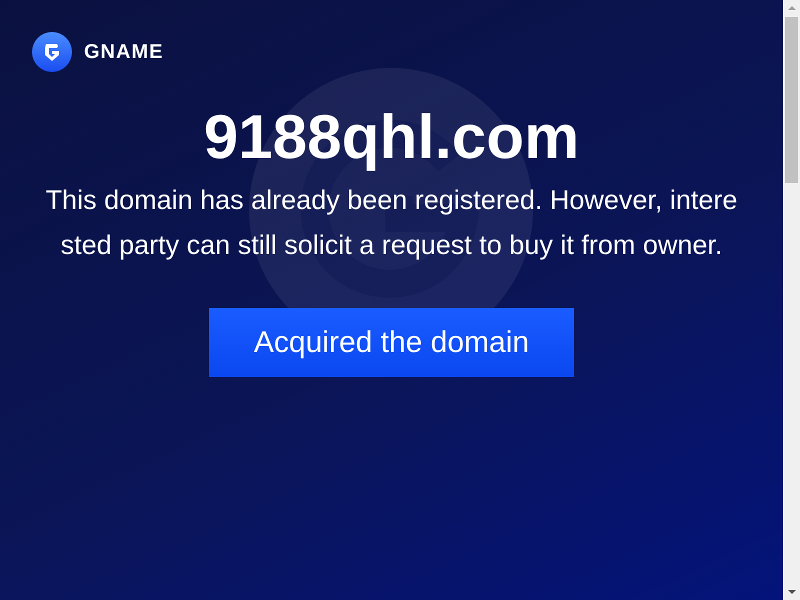 The height and width of the screenshot is (600, 800). What do you see at coordinates (792, 8) in the screenshot?
I see `scroll-up-icon` at bounding box center [792, 8].